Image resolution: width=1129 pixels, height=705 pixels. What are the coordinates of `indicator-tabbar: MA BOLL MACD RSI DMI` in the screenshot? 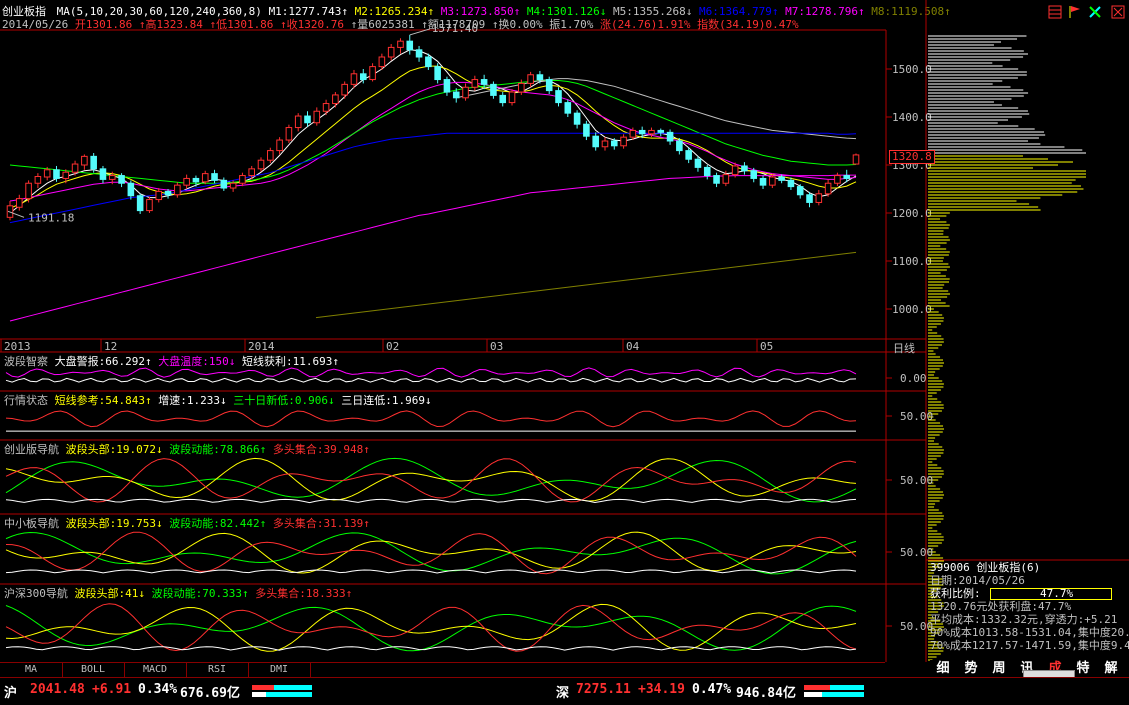 It's located at (442, 669).